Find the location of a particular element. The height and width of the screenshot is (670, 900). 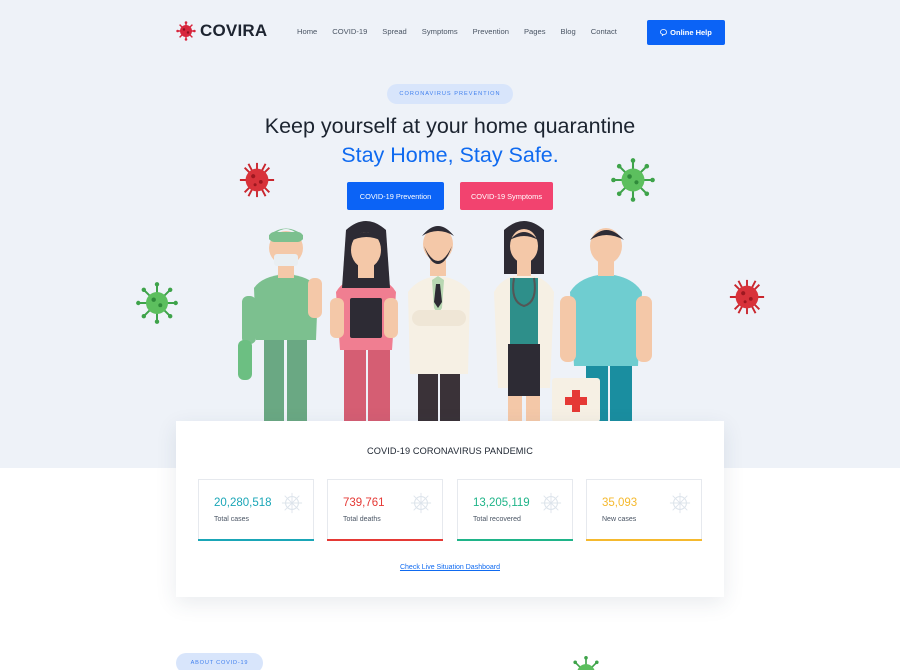

nav-item-covid-19: COVID-19 is located at coordinates (349, 31).